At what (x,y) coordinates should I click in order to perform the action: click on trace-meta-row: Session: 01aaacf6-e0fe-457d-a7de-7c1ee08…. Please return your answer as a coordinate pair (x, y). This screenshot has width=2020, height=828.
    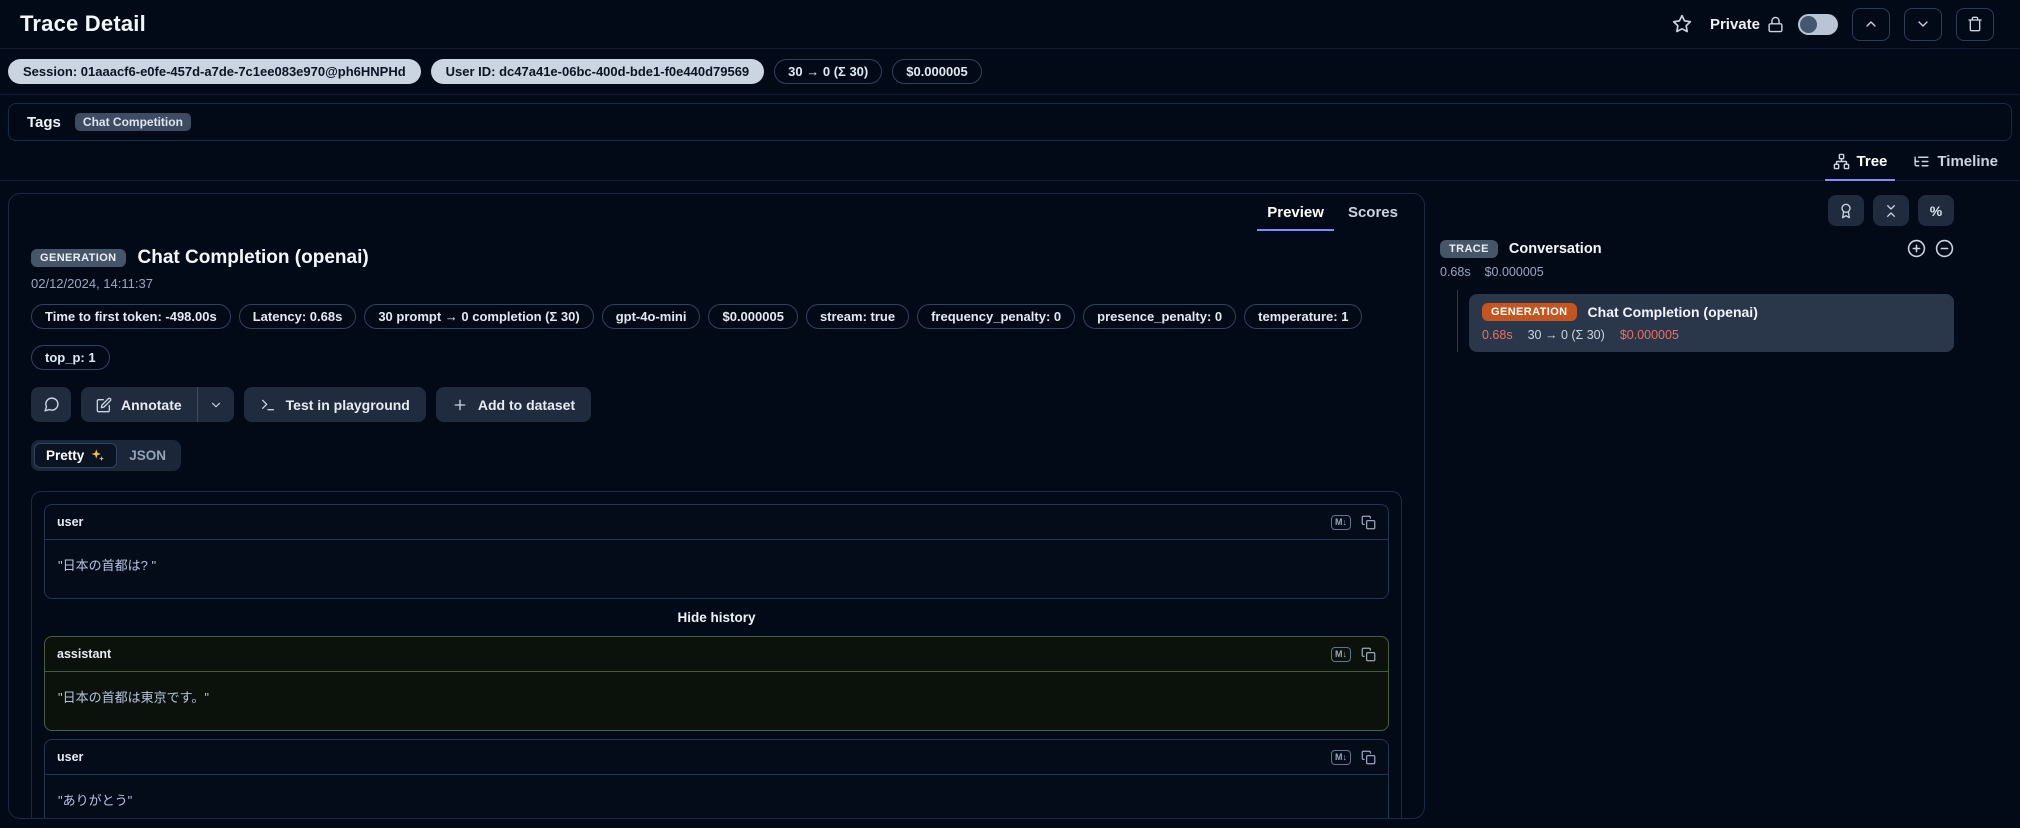
    Looking at the image, I should click on (1010, 72).